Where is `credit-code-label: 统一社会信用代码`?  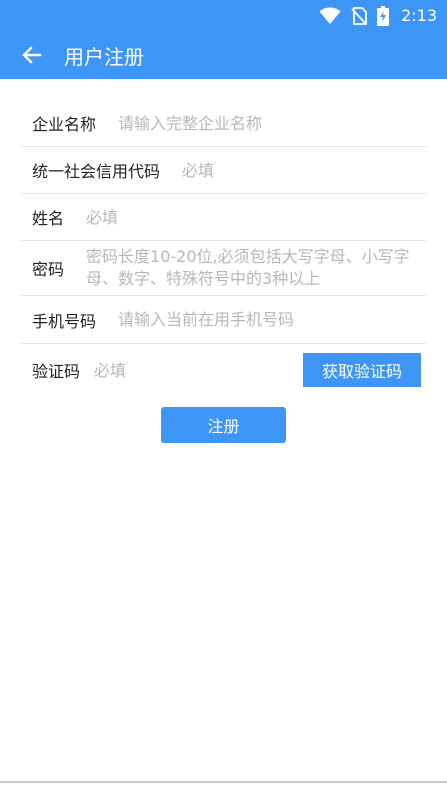 credit-code-label: 统一社会信用代码 is located at coordinates (96, 171).